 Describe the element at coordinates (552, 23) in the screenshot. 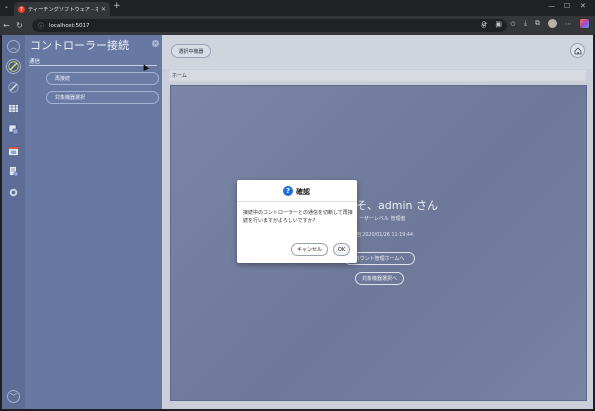

I see `profile-avatar` at that location.